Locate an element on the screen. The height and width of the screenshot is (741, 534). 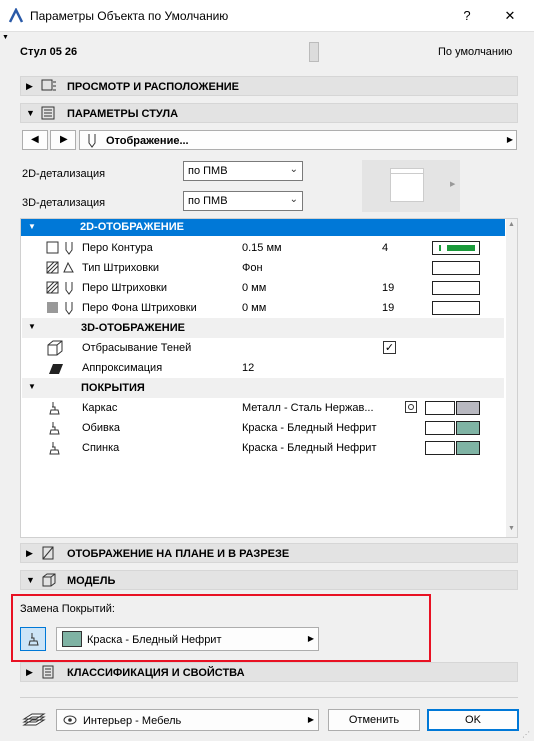
shadow-checkbox: ✓ is located at coordinates (389, 347).